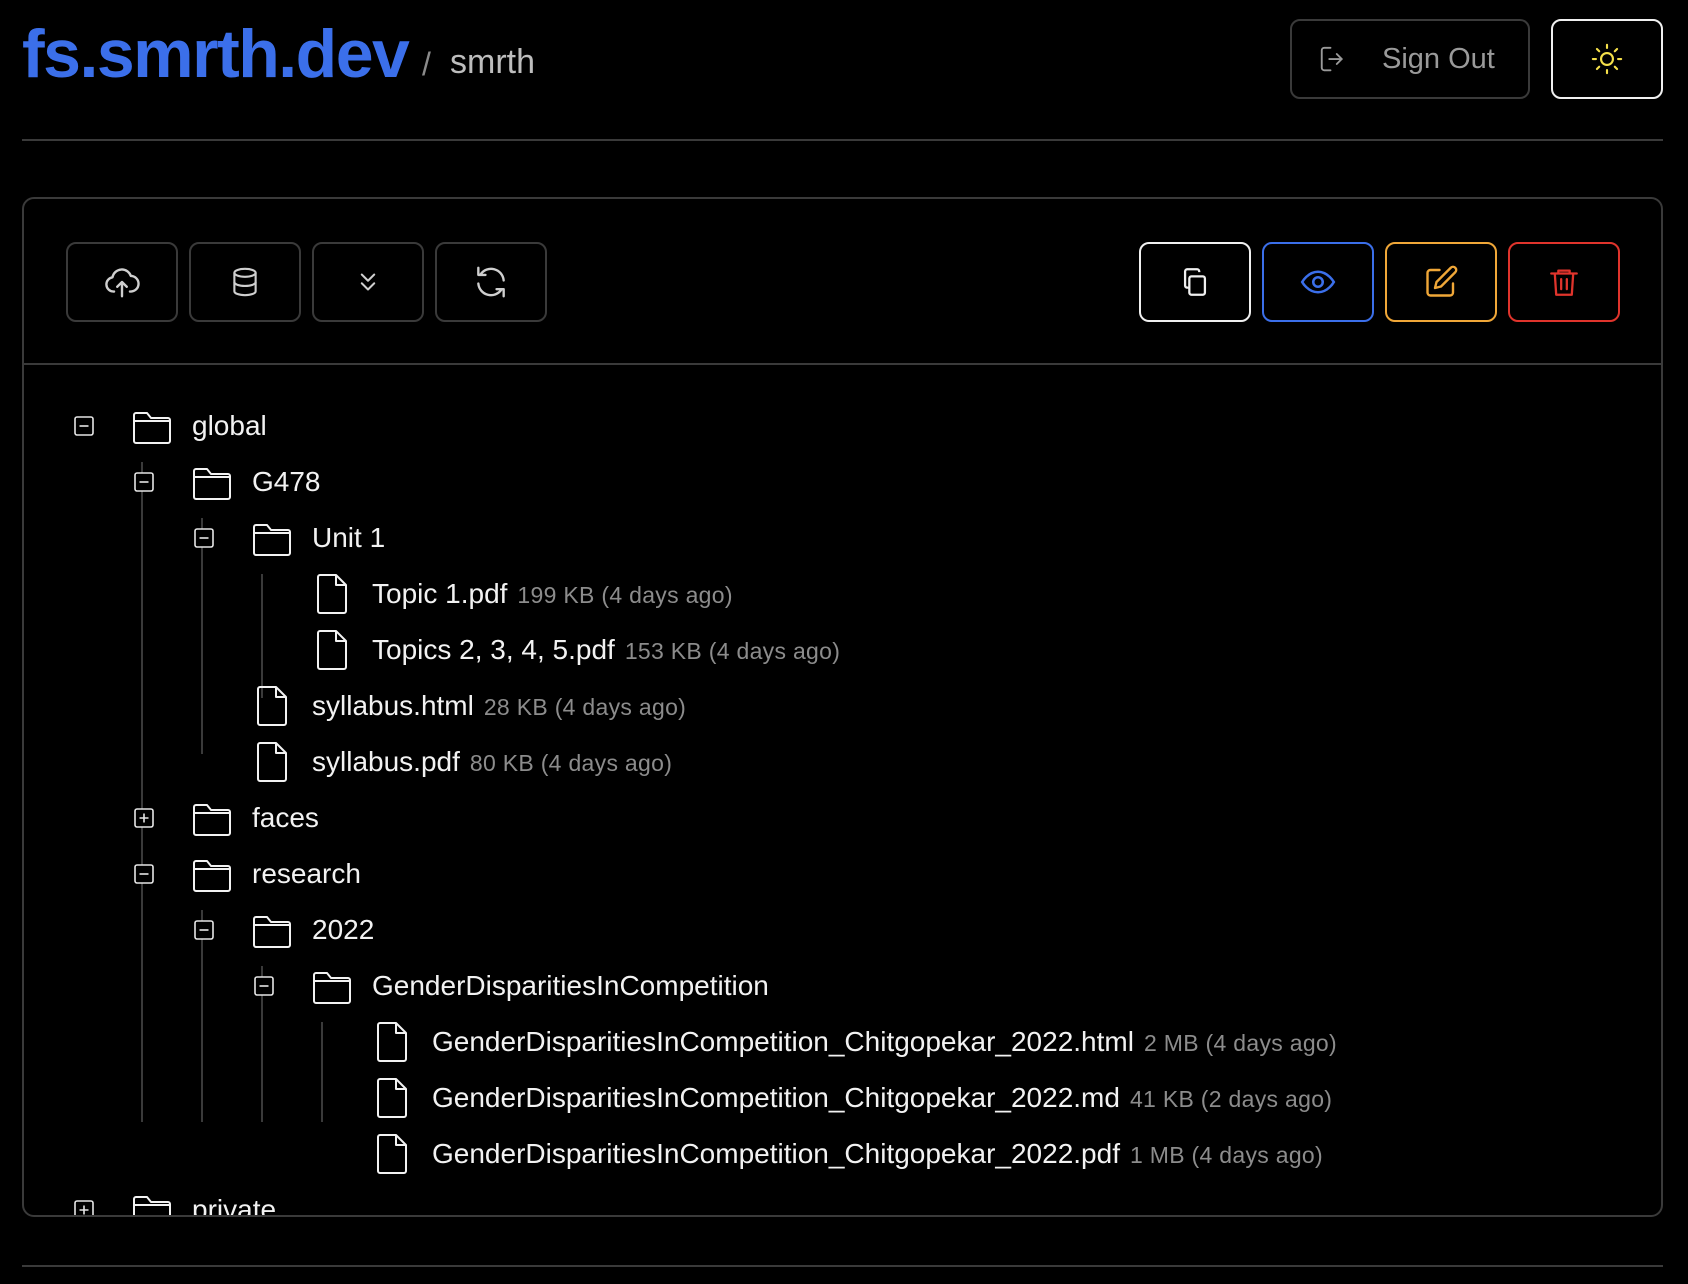 The width and height of the screenshot is (1688, 1284). I want to click on tree-item-name: Topic 1.pdf, so click(440, 593).